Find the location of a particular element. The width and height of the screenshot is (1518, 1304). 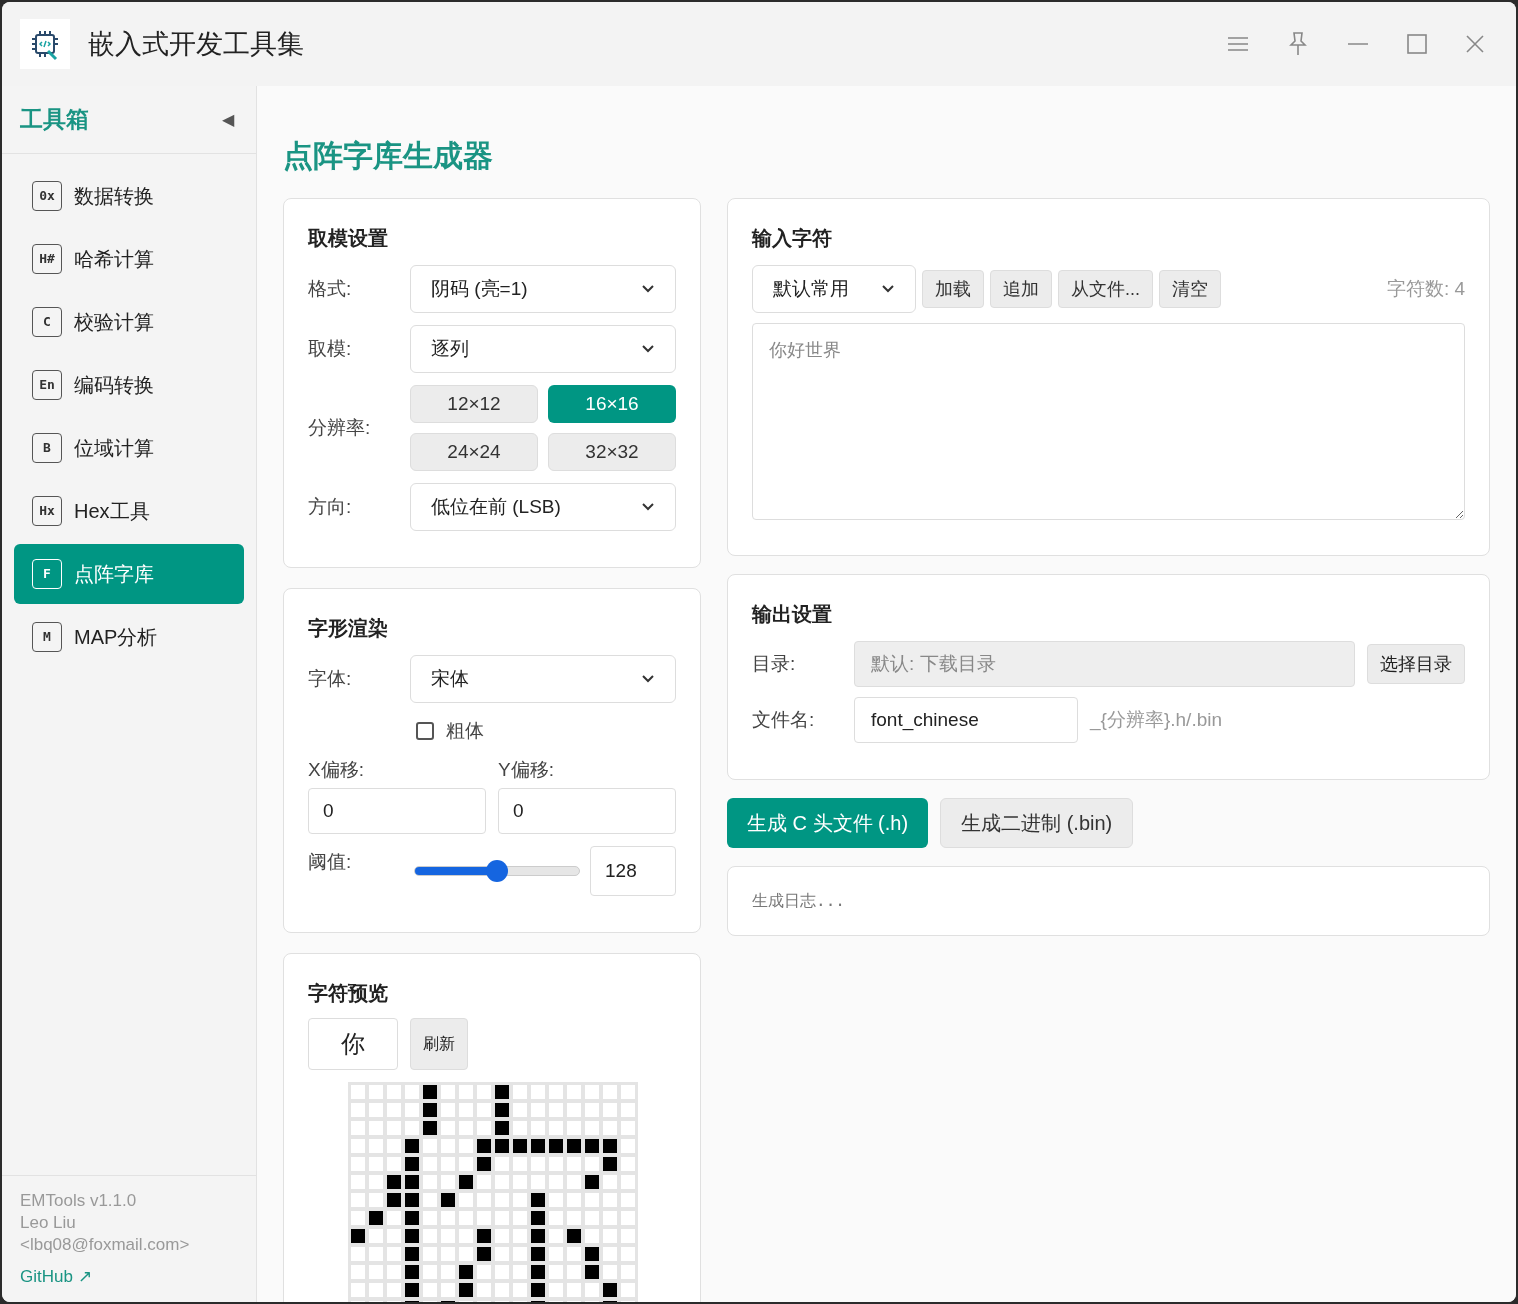

sidebar-item: 0x 数据转换 is located at coordinates (129, 196).